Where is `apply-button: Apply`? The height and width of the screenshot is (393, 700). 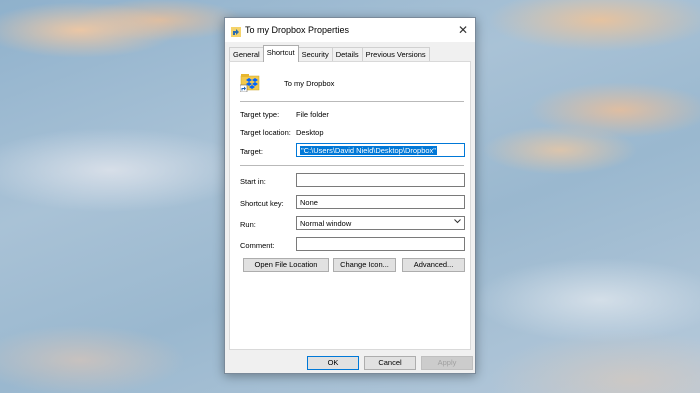
apply-button: Apply is located at coordinates (447, 363).